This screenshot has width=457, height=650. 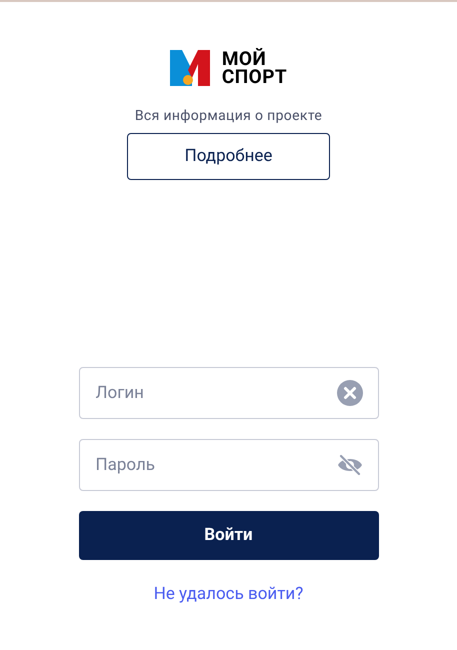 I want to click on eye-off-icon, so click(x=349, y=465).